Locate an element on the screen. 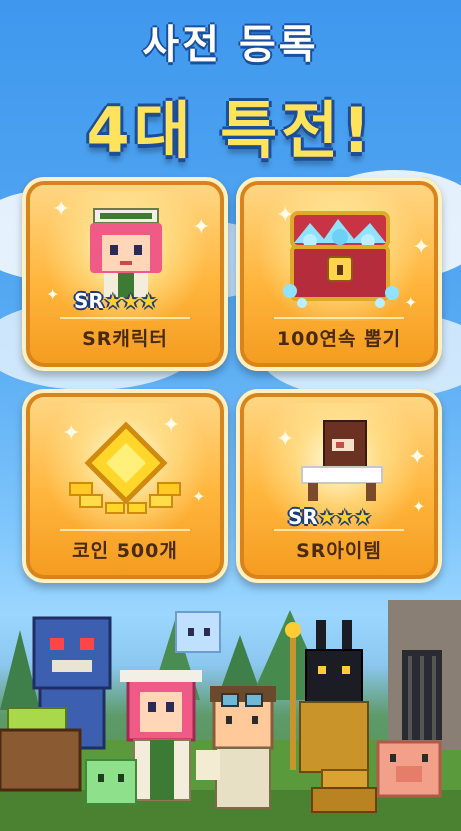  character-icon is located at coordinates (126, 252).